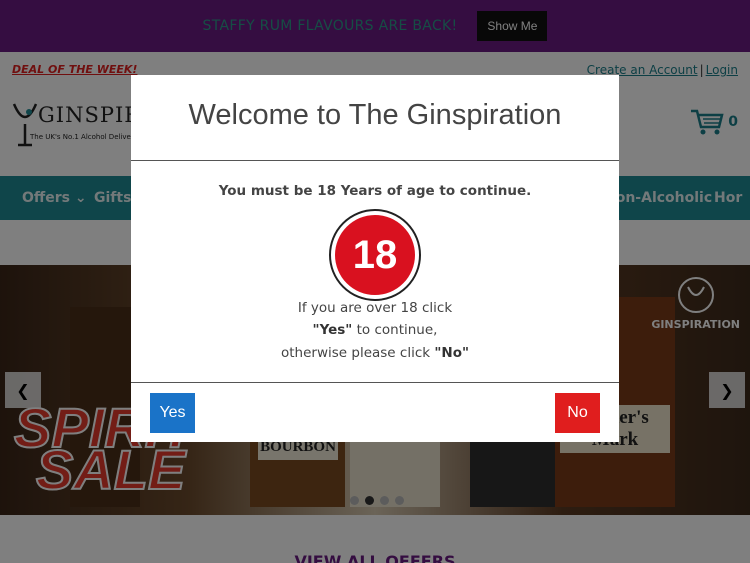 Image resolution: width=750 pixels, height=563 pixels. I want to click on age-18-badge: 18, so click(375, 255).